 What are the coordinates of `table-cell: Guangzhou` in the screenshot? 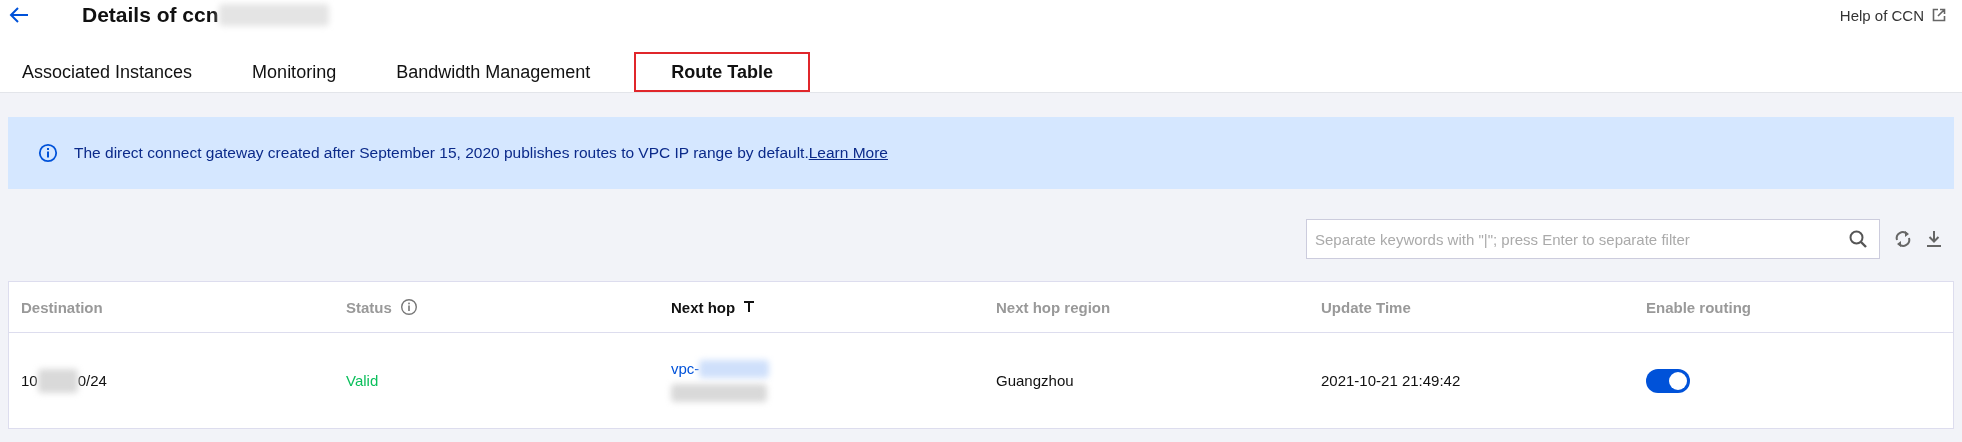 It's located at (1035, 380).